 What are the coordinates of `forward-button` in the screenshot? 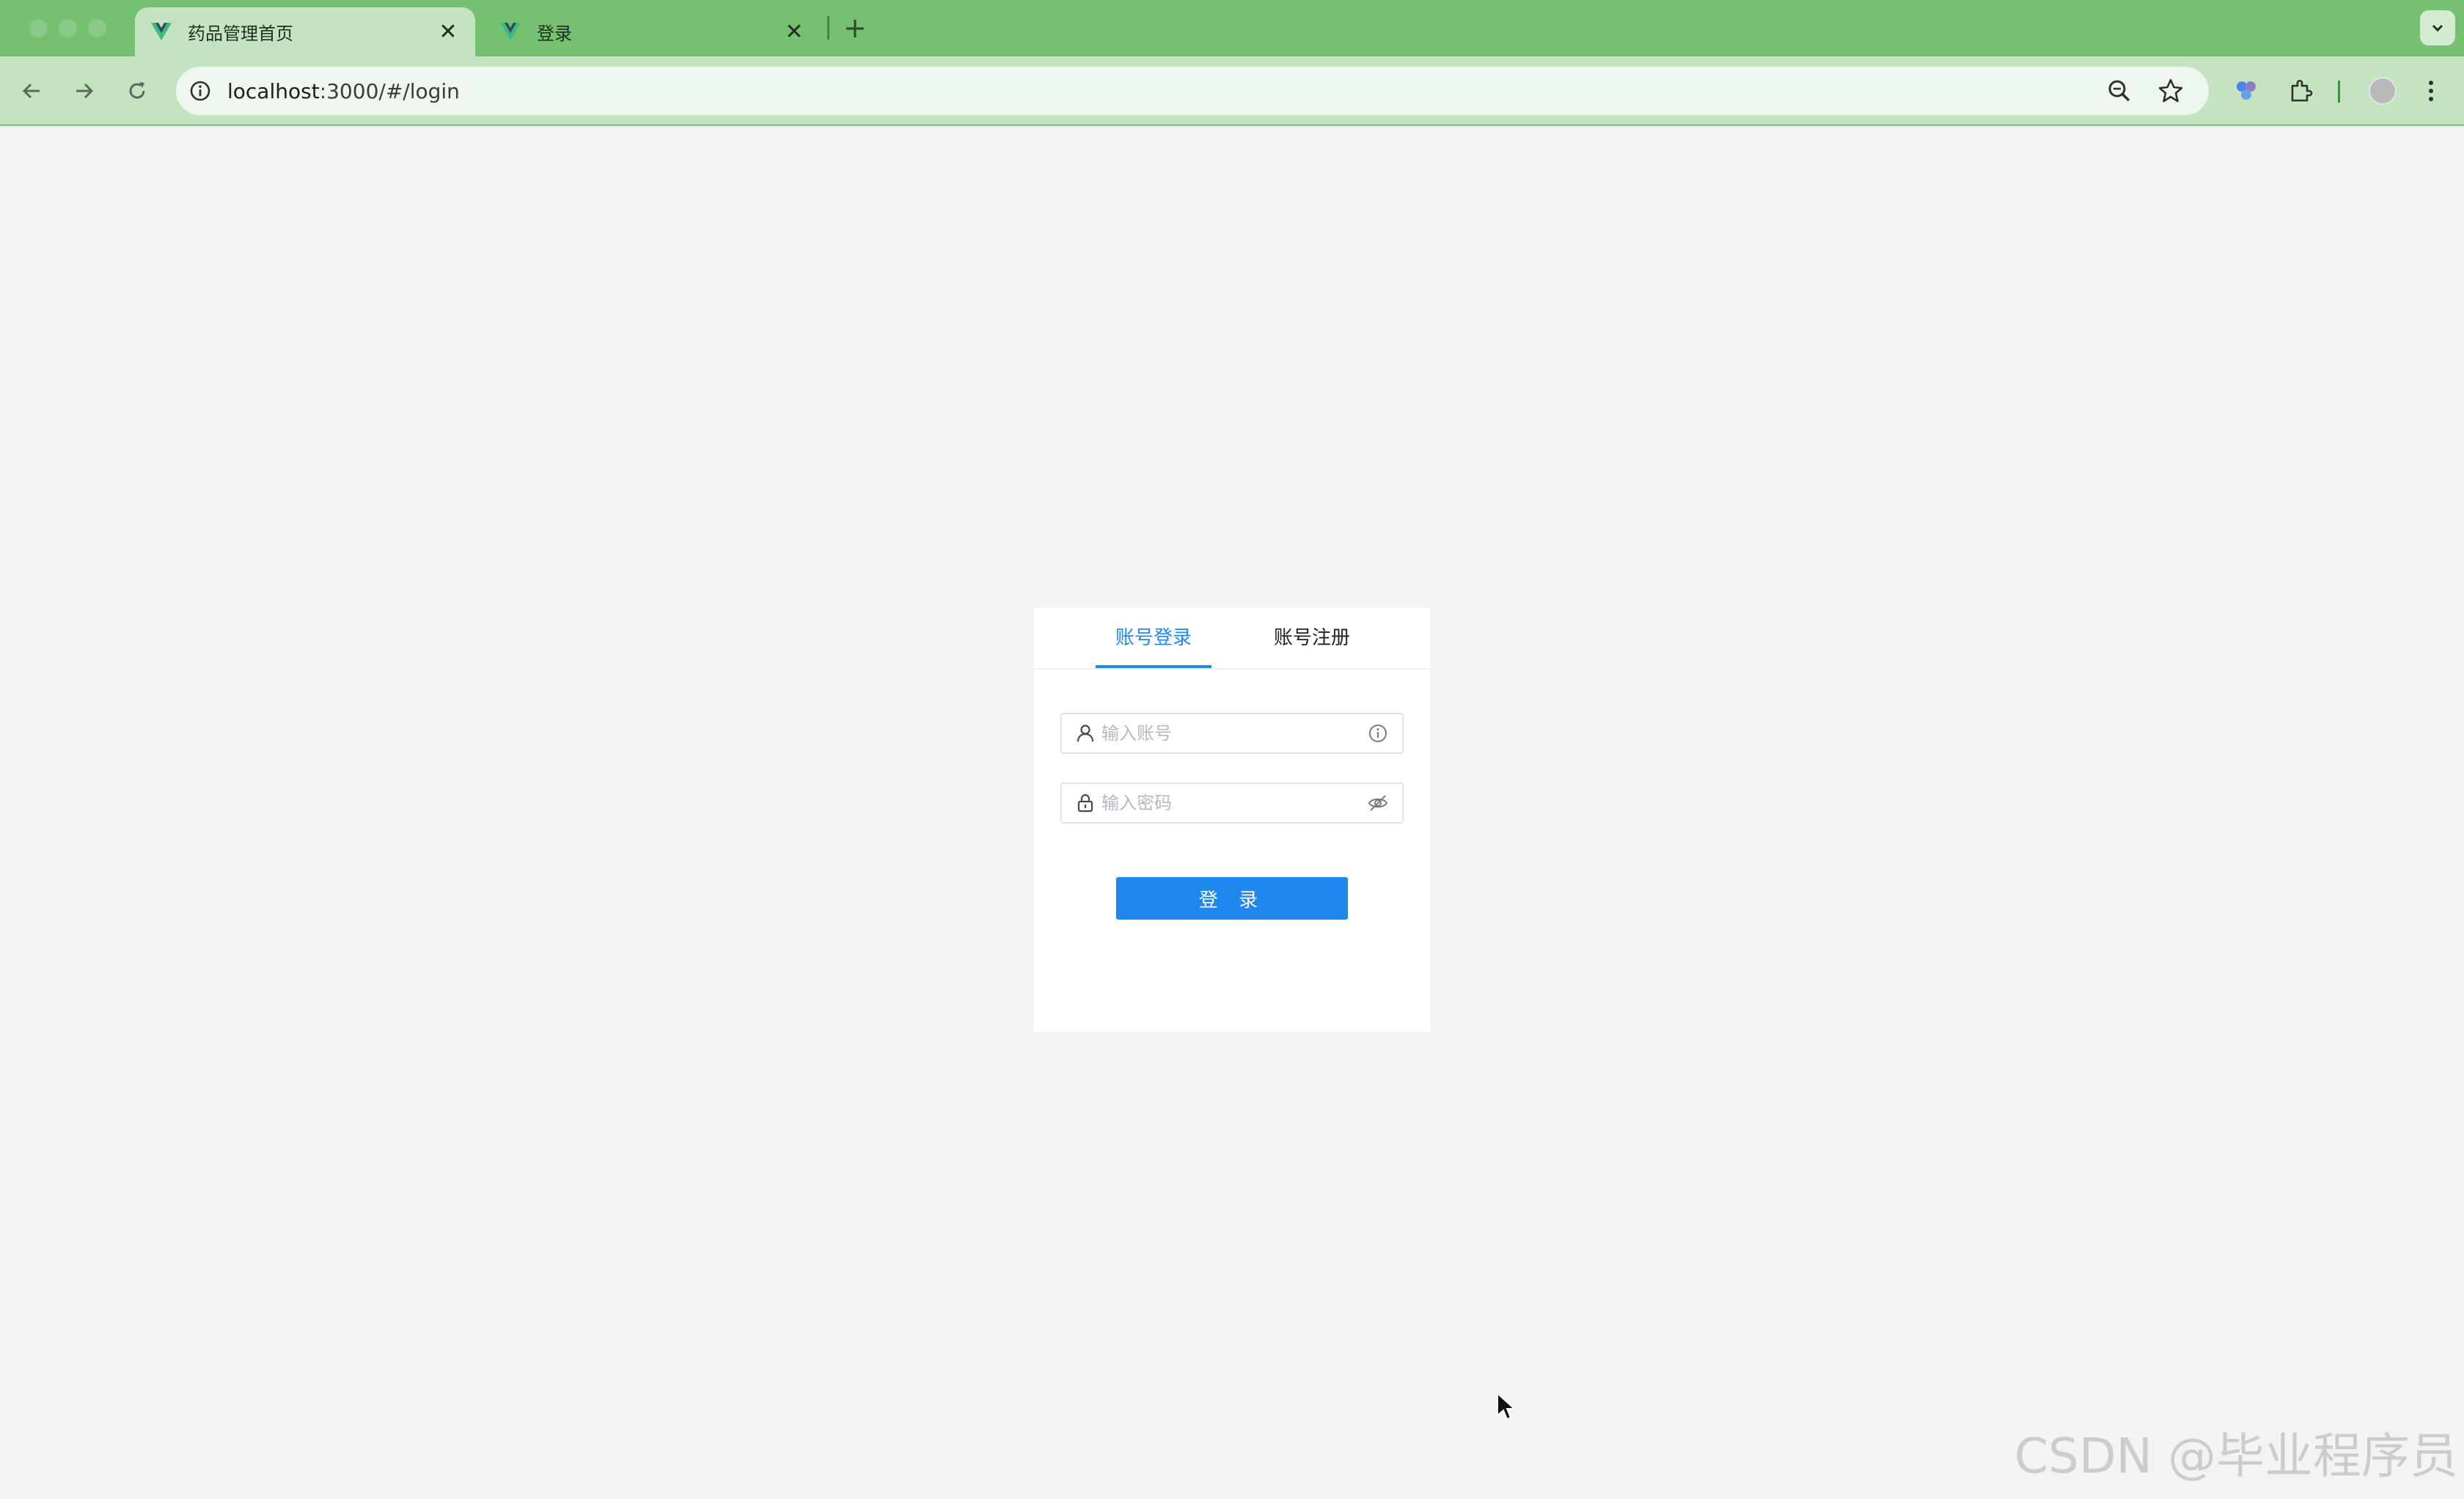 It's located at (84, 91).